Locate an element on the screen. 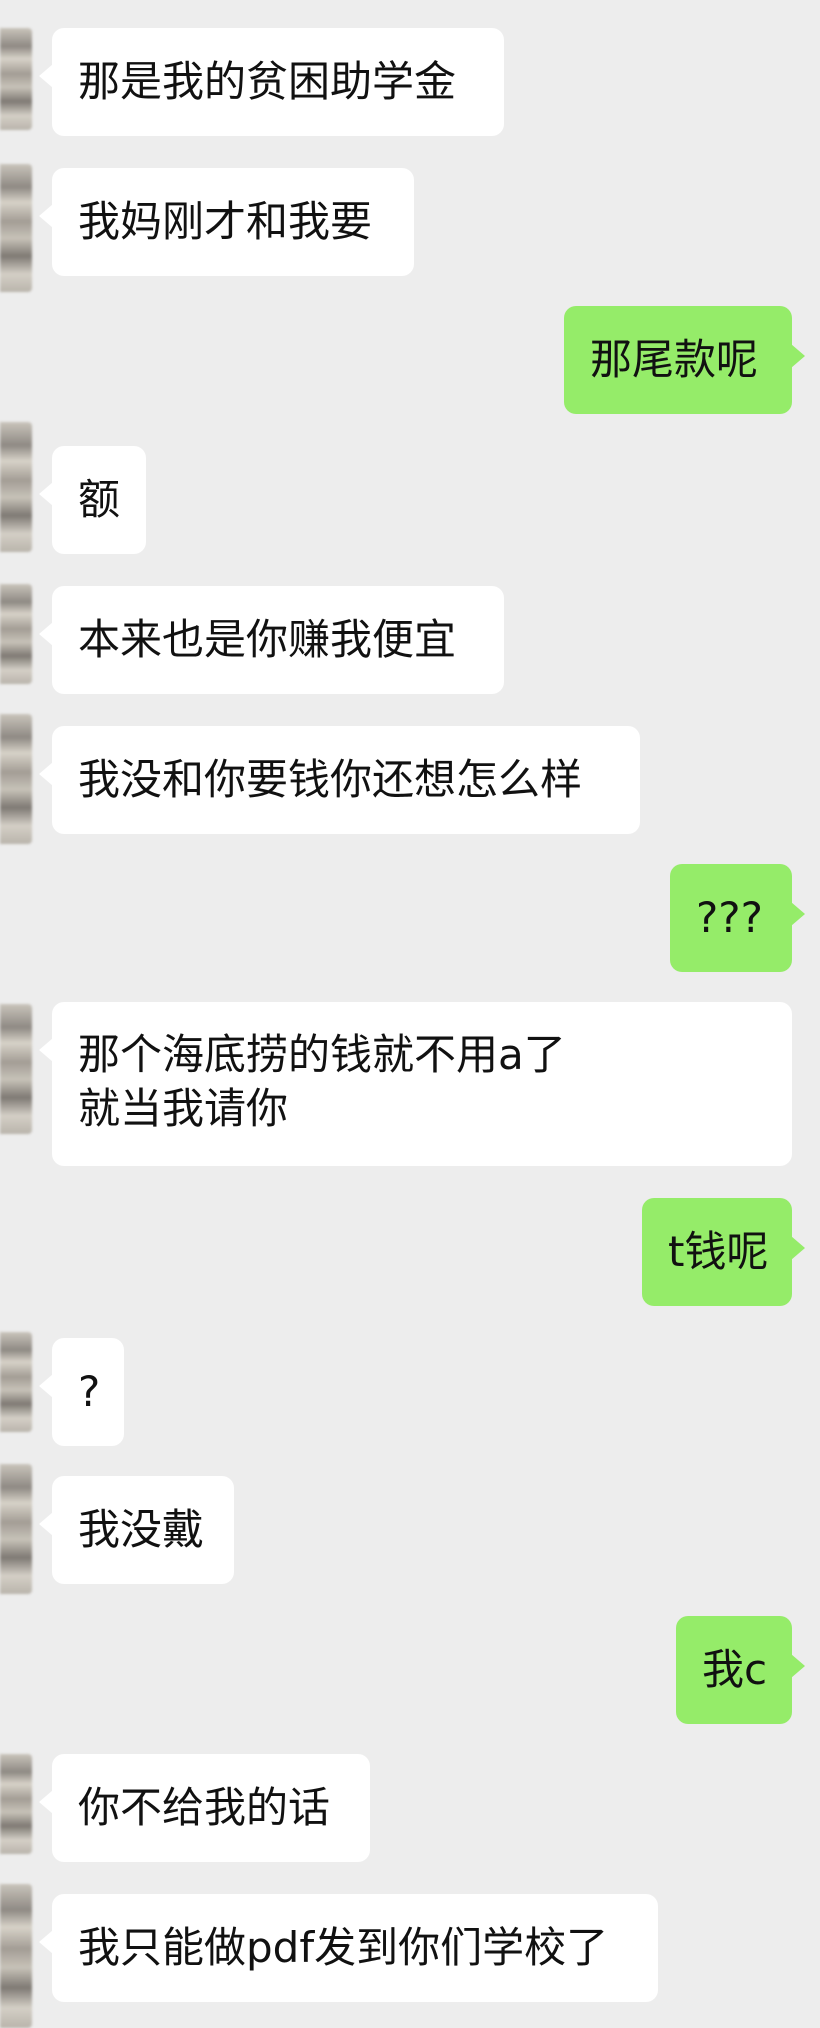  incoming-message: 本来也是你赚我便宜 is located at coordinates (271, 640).